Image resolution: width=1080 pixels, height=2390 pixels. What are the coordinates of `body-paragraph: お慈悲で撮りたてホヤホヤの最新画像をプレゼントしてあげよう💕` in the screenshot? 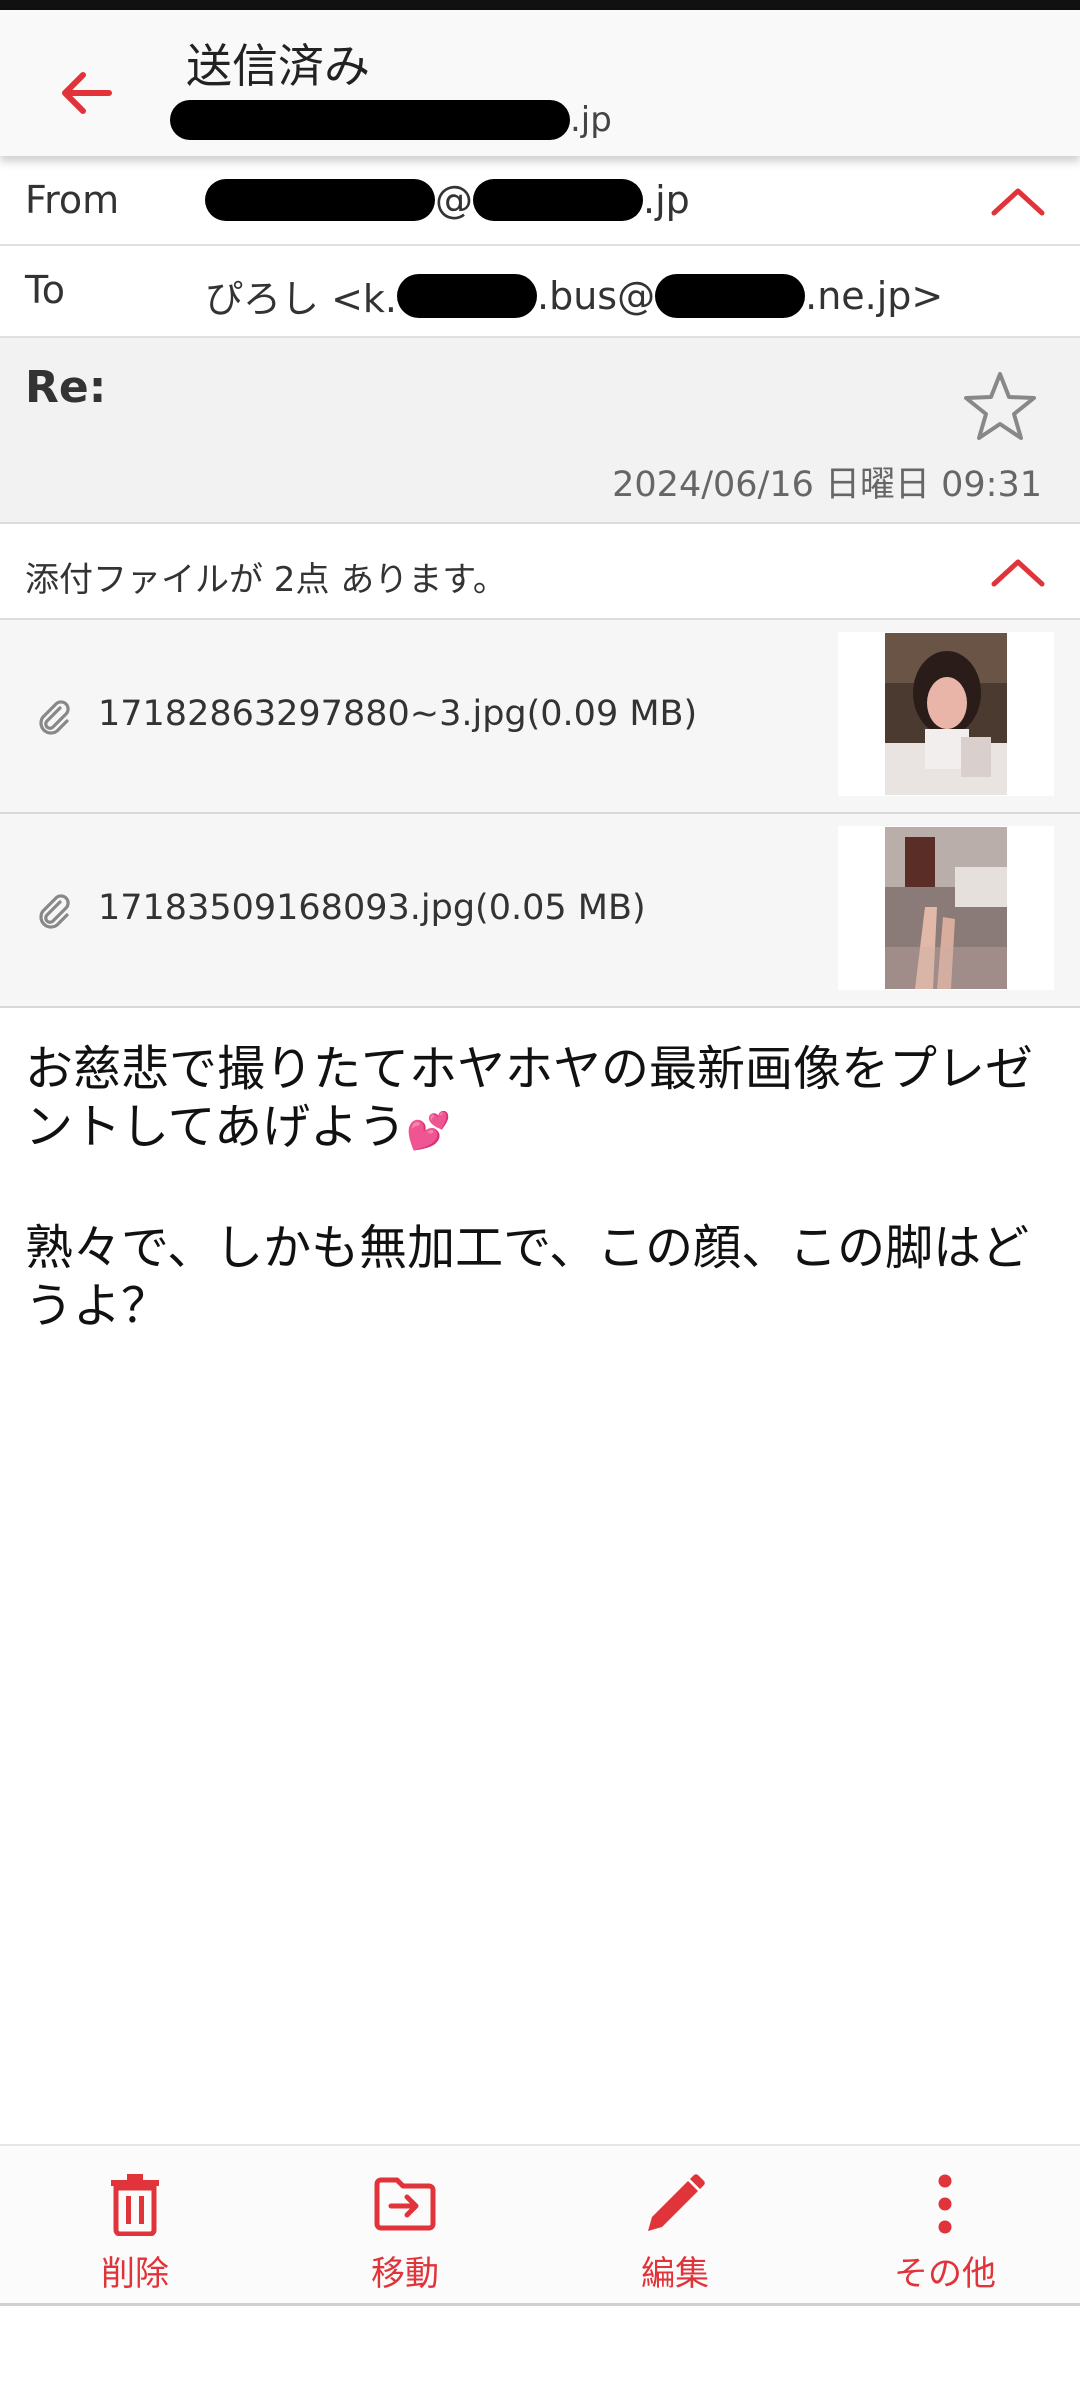 It's located at (545, 1100).